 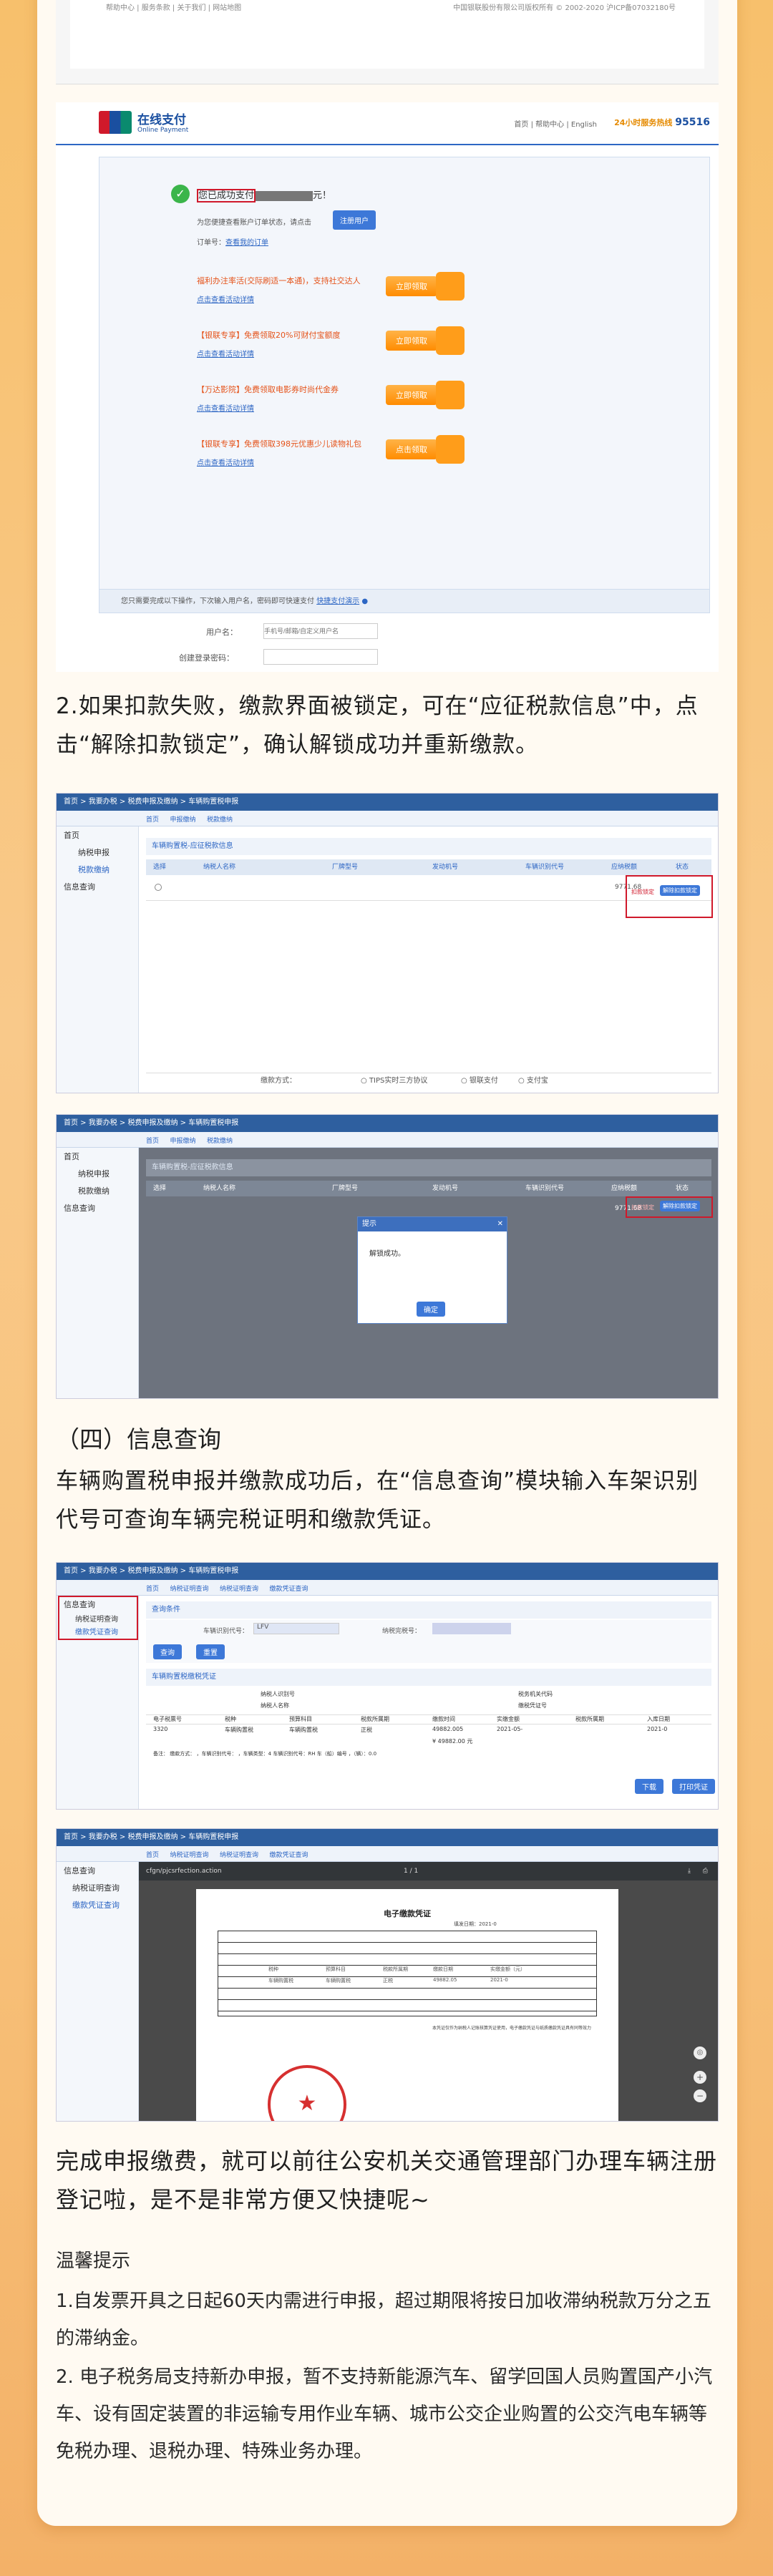 What do you see at coordinates (428, 1167) in the screenshot?
I see `panel-title: 车辆购置税-应征税款信息` at bounding box center [428, 1167].